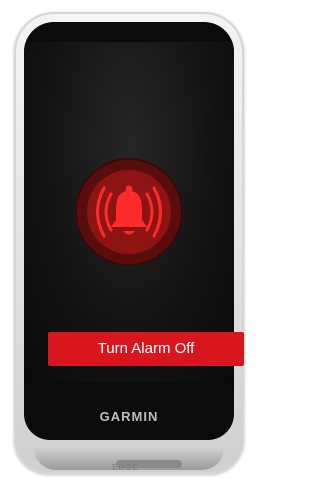  What do you see at coordinates (146, 349) in the screenshot?
I see `turn-alarm-off-button: Turn Alarm Off` at bounding box center [146, 349].